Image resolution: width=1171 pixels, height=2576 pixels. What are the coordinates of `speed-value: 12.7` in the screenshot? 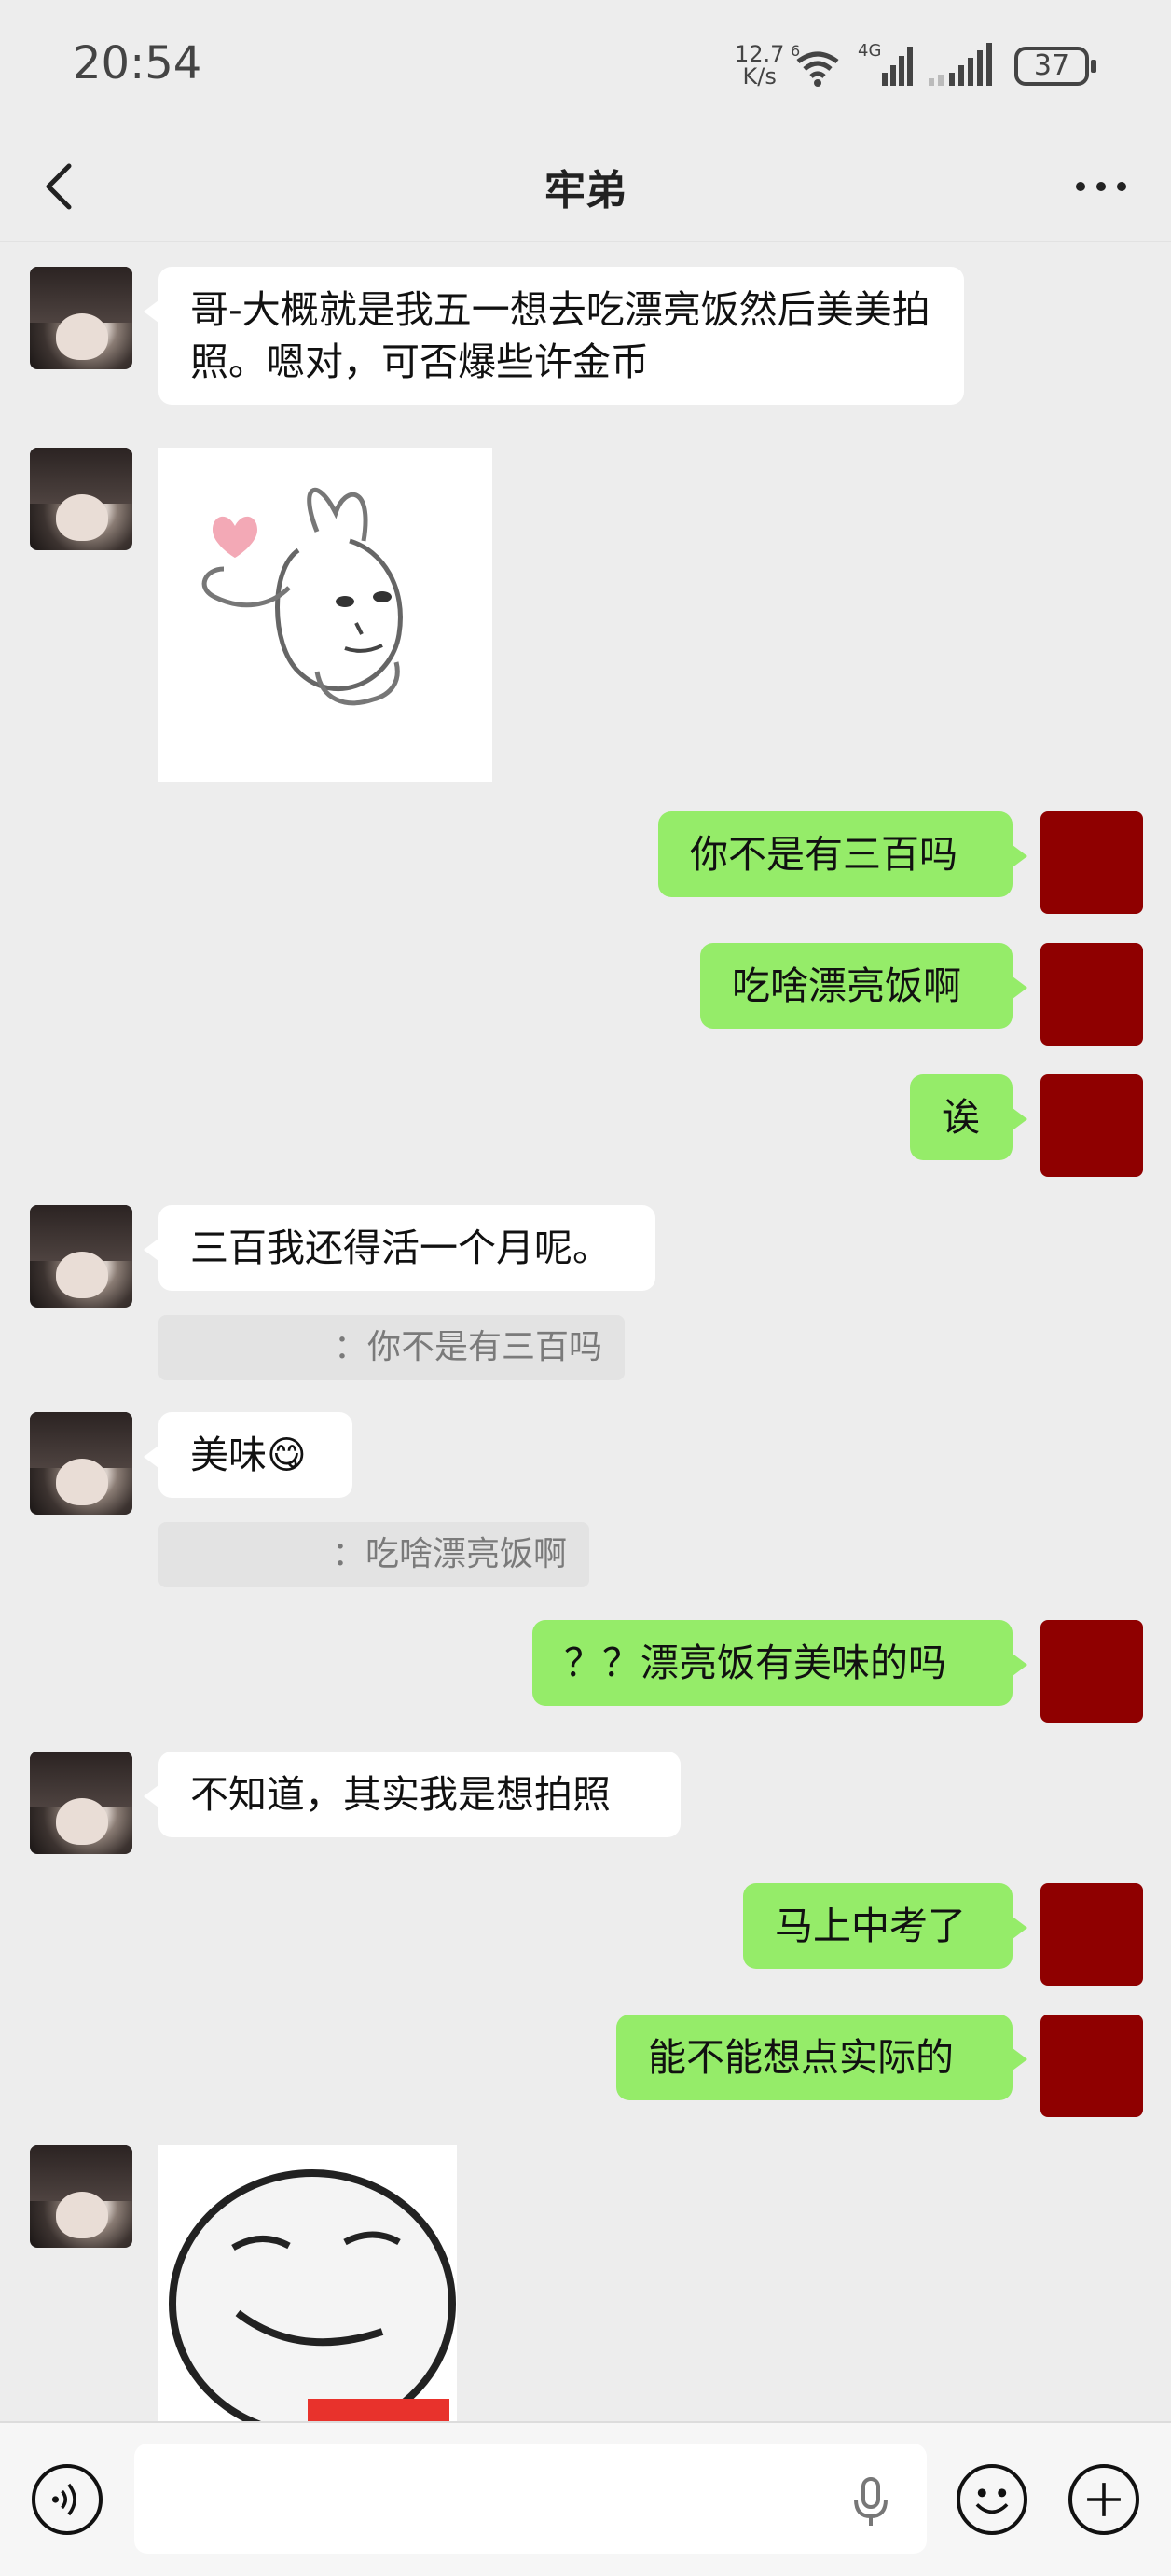 It's located at (760, 54).